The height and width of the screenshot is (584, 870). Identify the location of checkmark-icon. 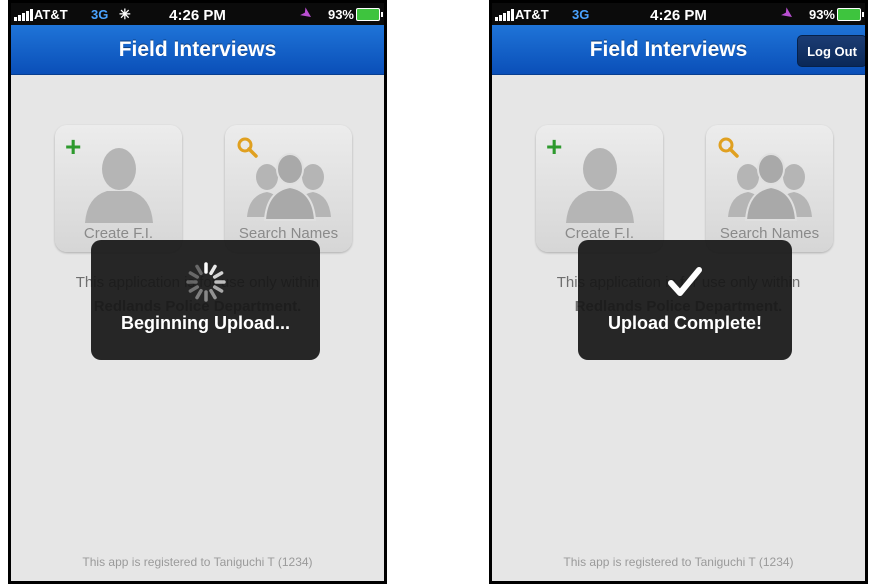
(685, 281).